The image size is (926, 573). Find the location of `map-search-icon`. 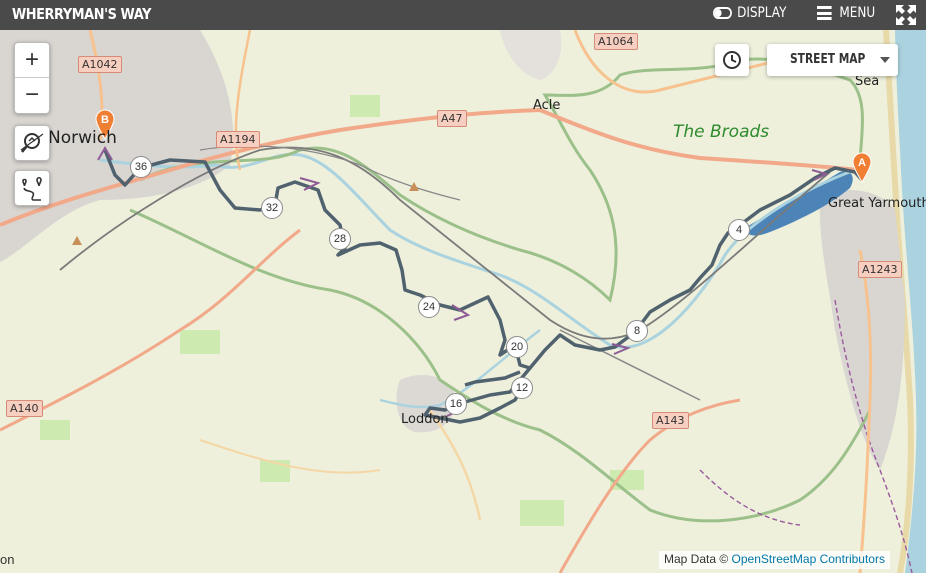

map-search-icon is located at coordinates (32, 143).